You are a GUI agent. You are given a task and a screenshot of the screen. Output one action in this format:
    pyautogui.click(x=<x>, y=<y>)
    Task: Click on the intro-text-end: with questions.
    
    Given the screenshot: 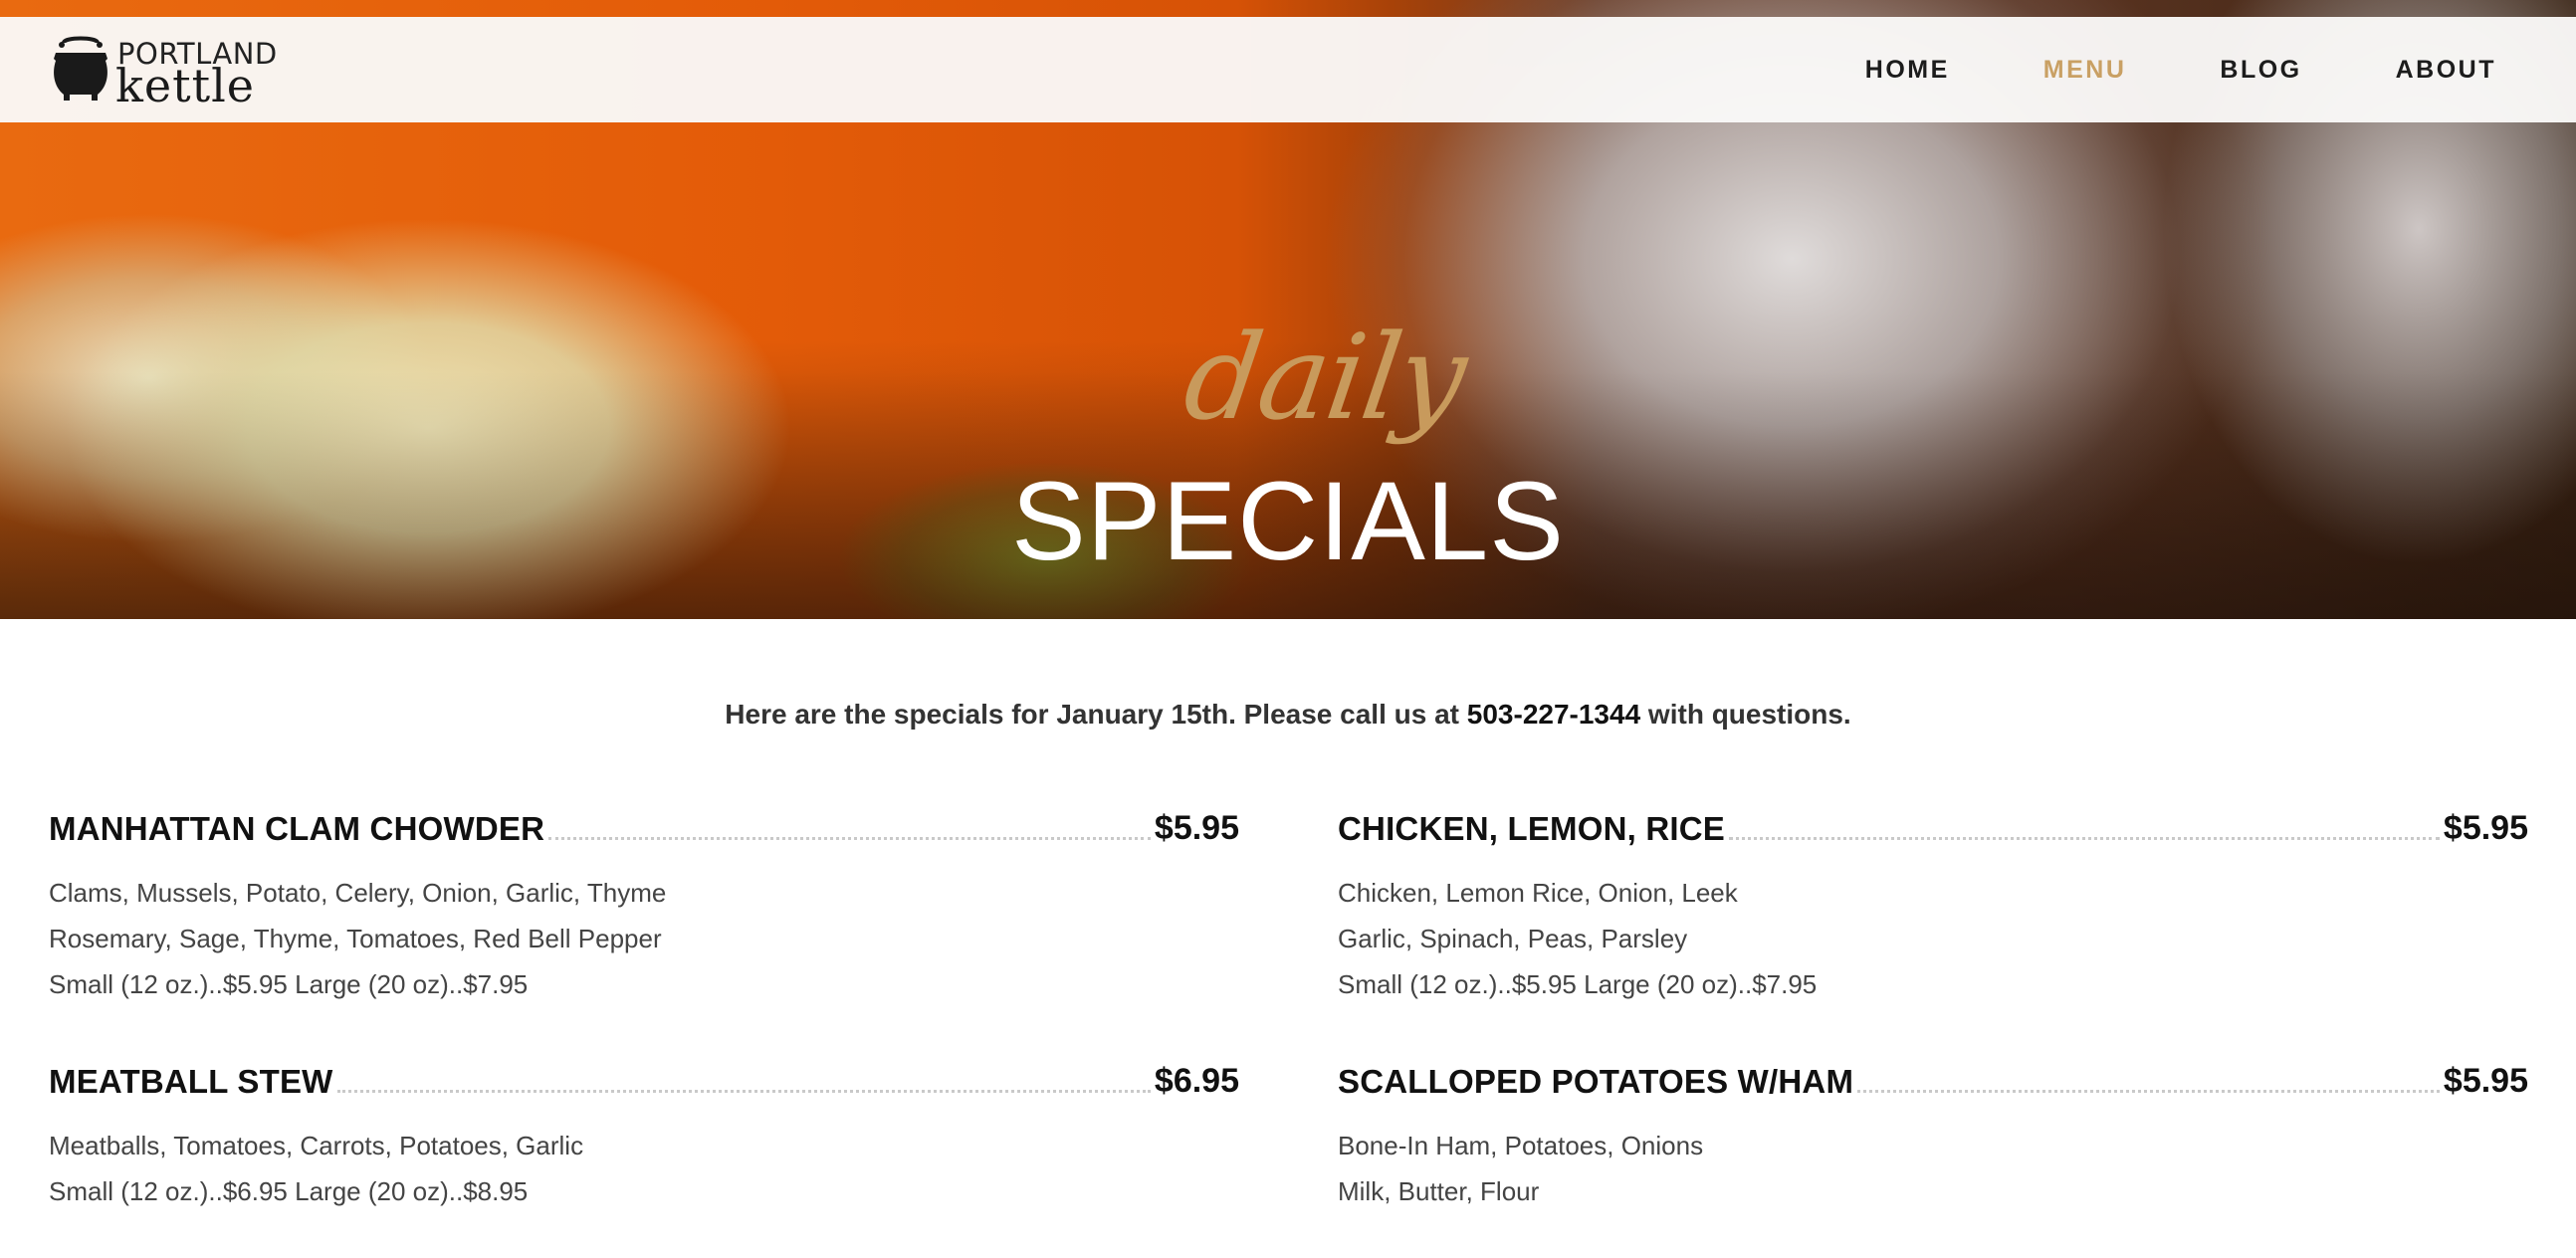 What is the action you would take?
    pyautogui.click(x=1745, y=714)
    